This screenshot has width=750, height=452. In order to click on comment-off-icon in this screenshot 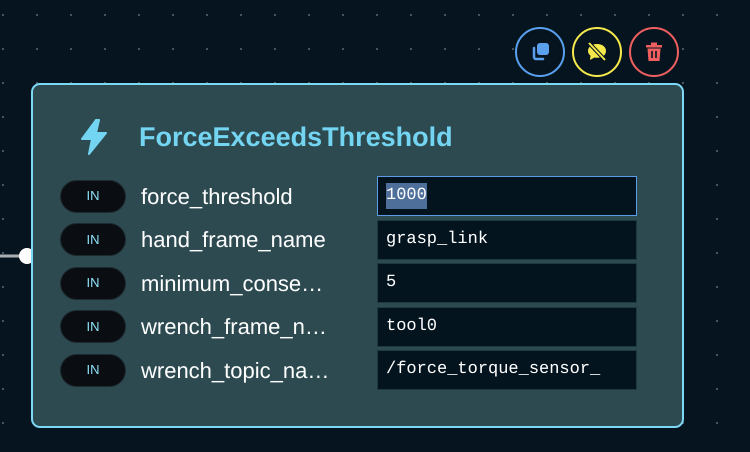, I will do `click(597, 52)`.